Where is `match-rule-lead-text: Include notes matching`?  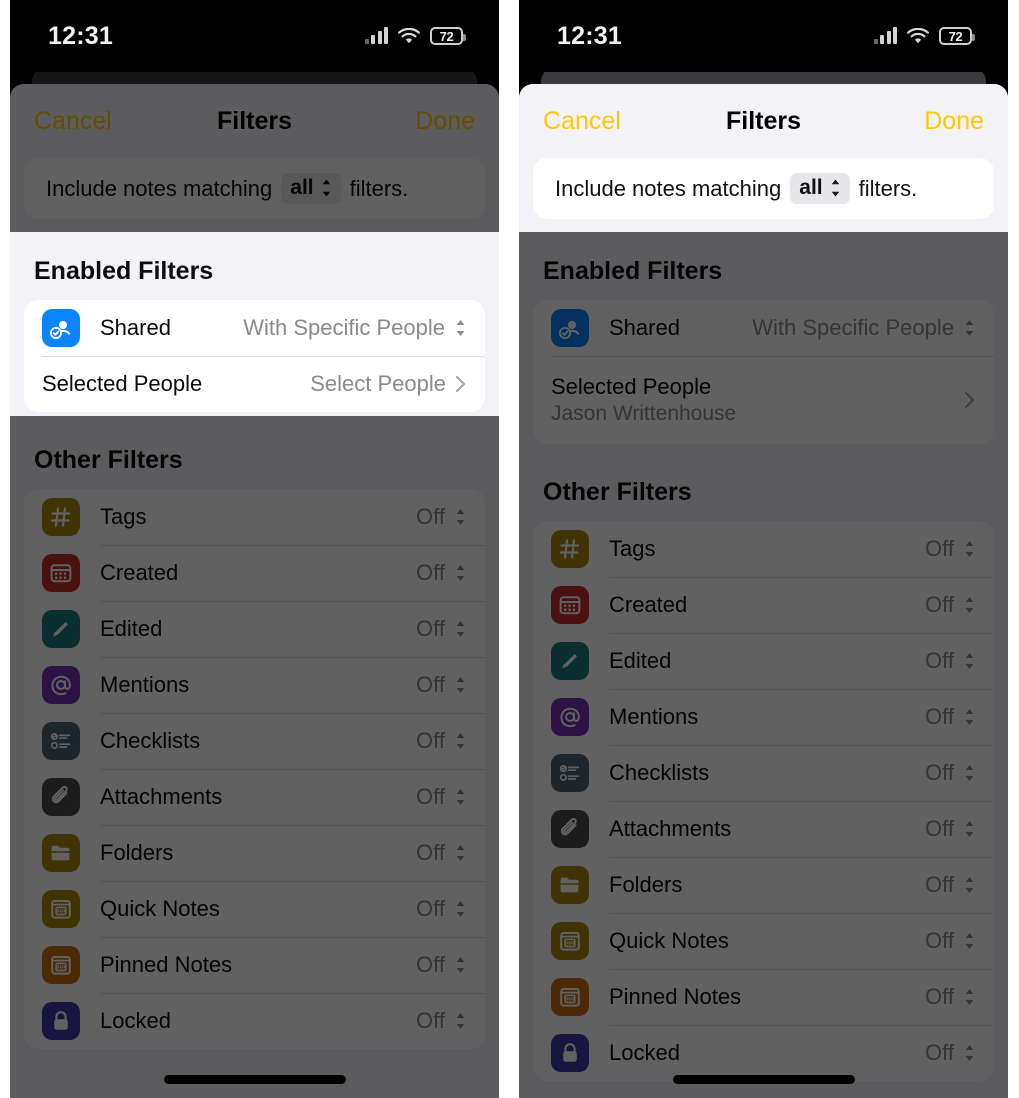
match-rule-lead-text: Include notes matching is located at coordinates (159, 188).